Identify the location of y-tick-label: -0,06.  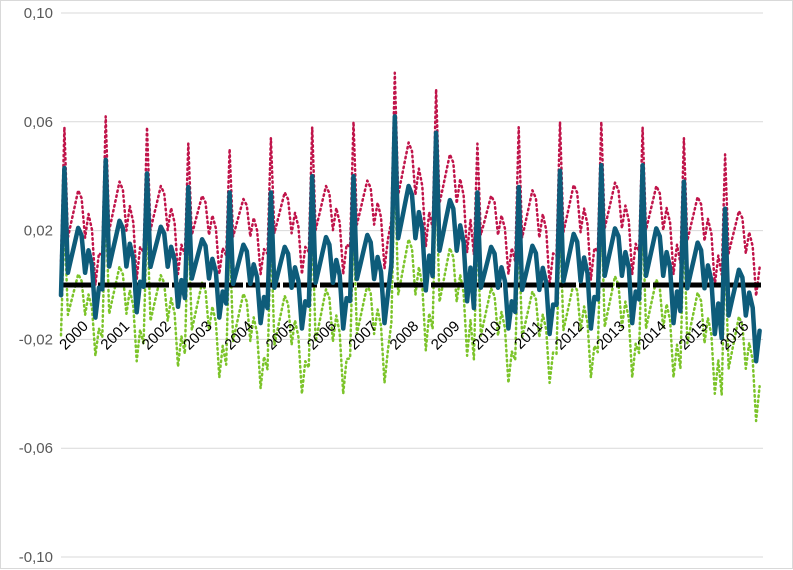
(36, 448).